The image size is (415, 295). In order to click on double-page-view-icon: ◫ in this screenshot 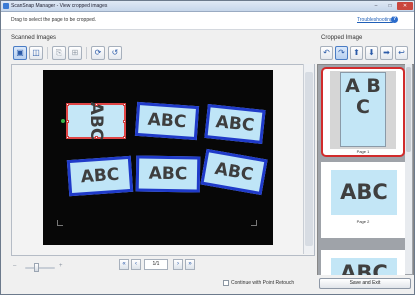, I will do `click(36, 53)`.